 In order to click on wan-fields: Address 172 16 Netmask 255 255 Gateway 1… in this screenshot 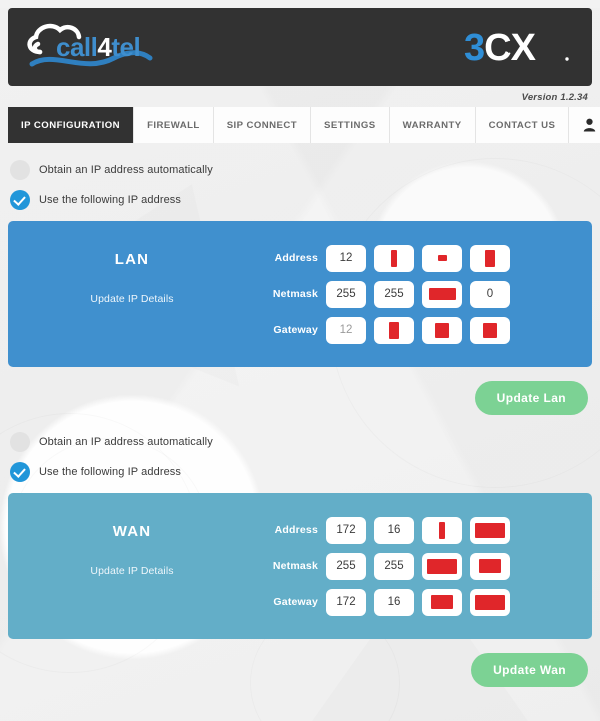, I will do `click(419, 566)`.